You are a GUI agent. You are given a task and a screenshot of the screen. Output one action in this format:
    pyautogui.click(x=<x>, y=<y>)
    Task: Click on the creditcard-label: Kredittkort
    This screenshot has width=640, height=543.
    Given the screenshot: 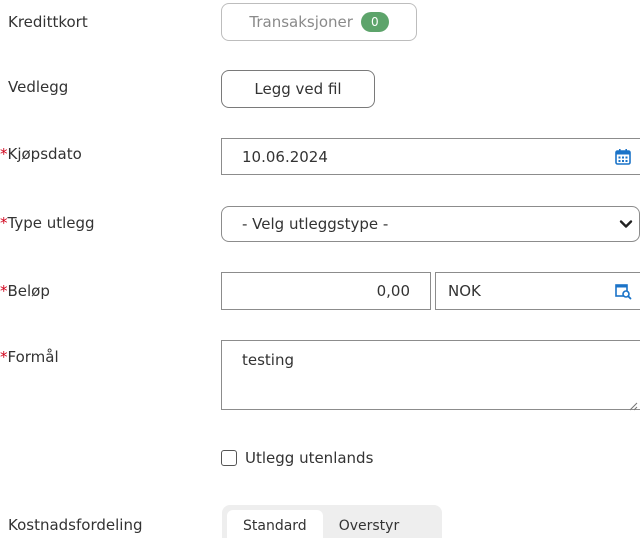 What is the action you would take?
    pyautogui.click(x=48, y=22)
    